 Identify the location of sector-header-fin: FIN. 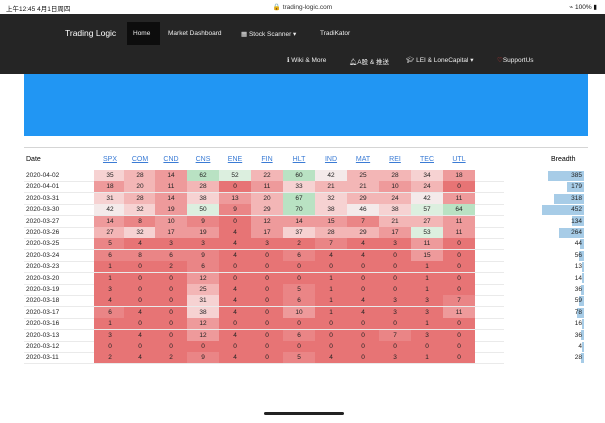
(267, 159).